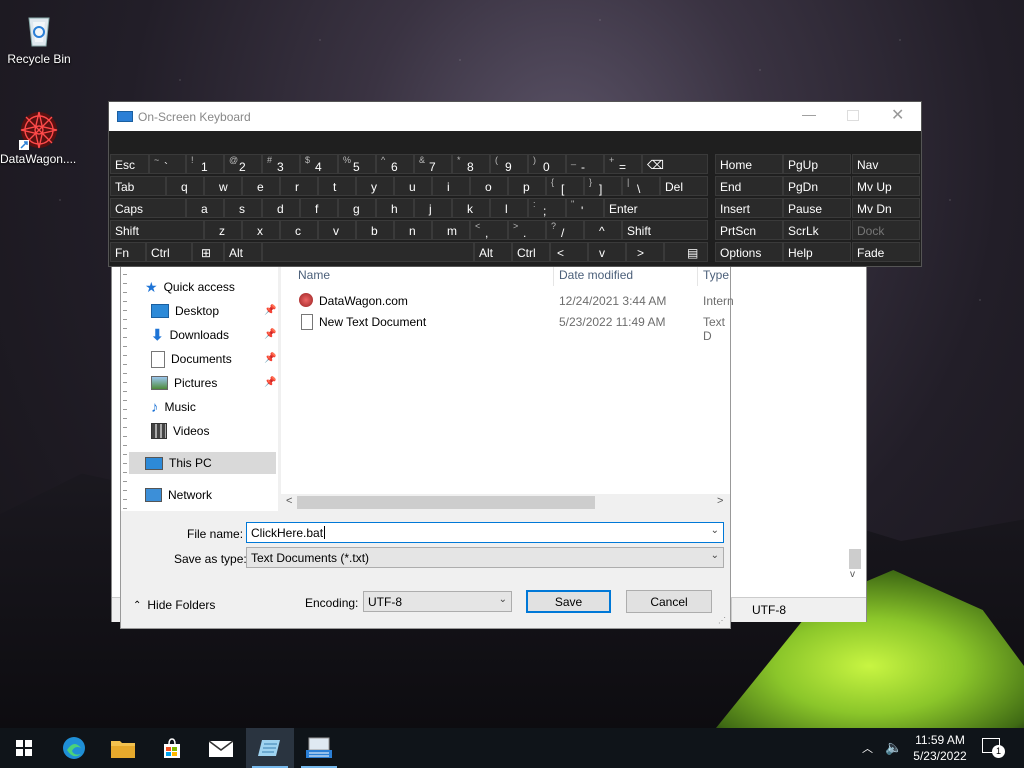  I want to click on key-x: x, so click(261, 230).